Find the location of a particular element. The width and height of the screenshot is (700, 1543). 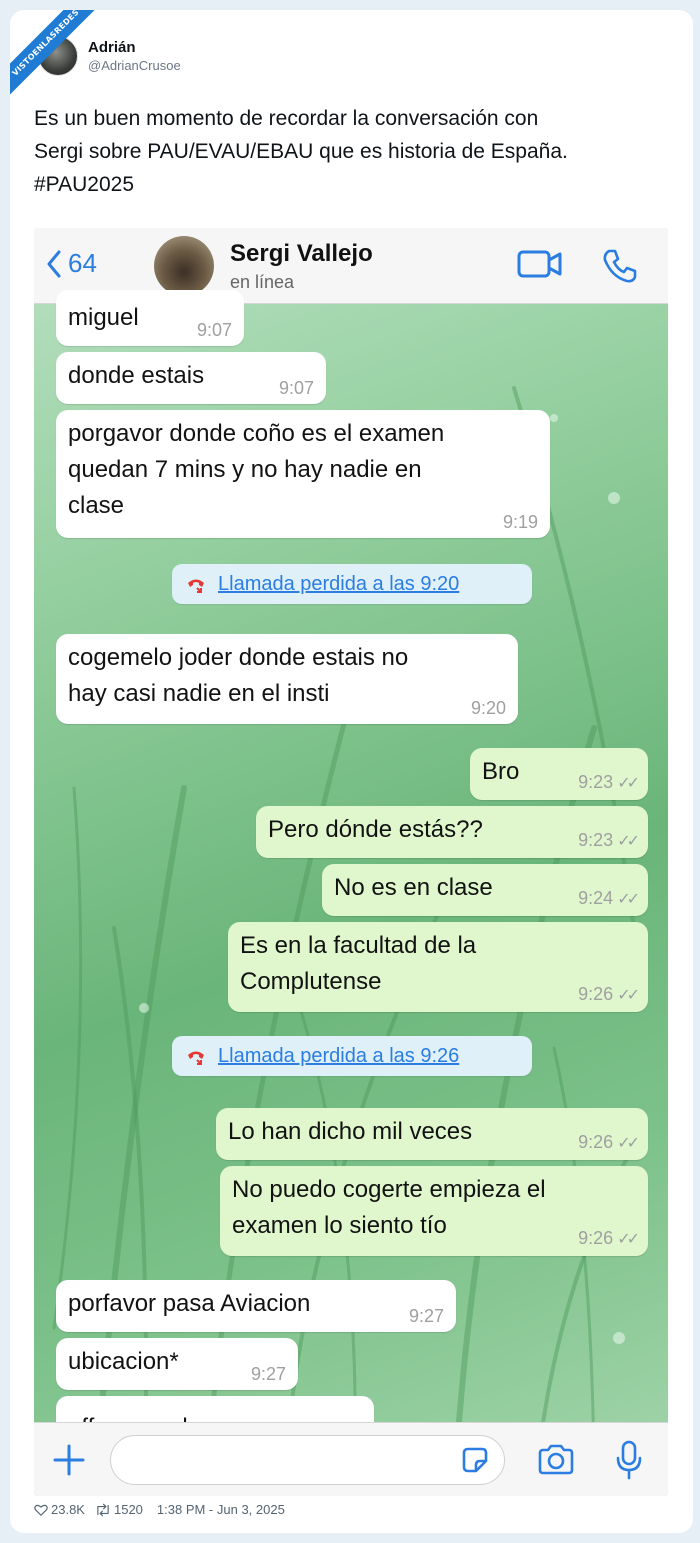

back-button: 64 is located at coordinates (71, 263).